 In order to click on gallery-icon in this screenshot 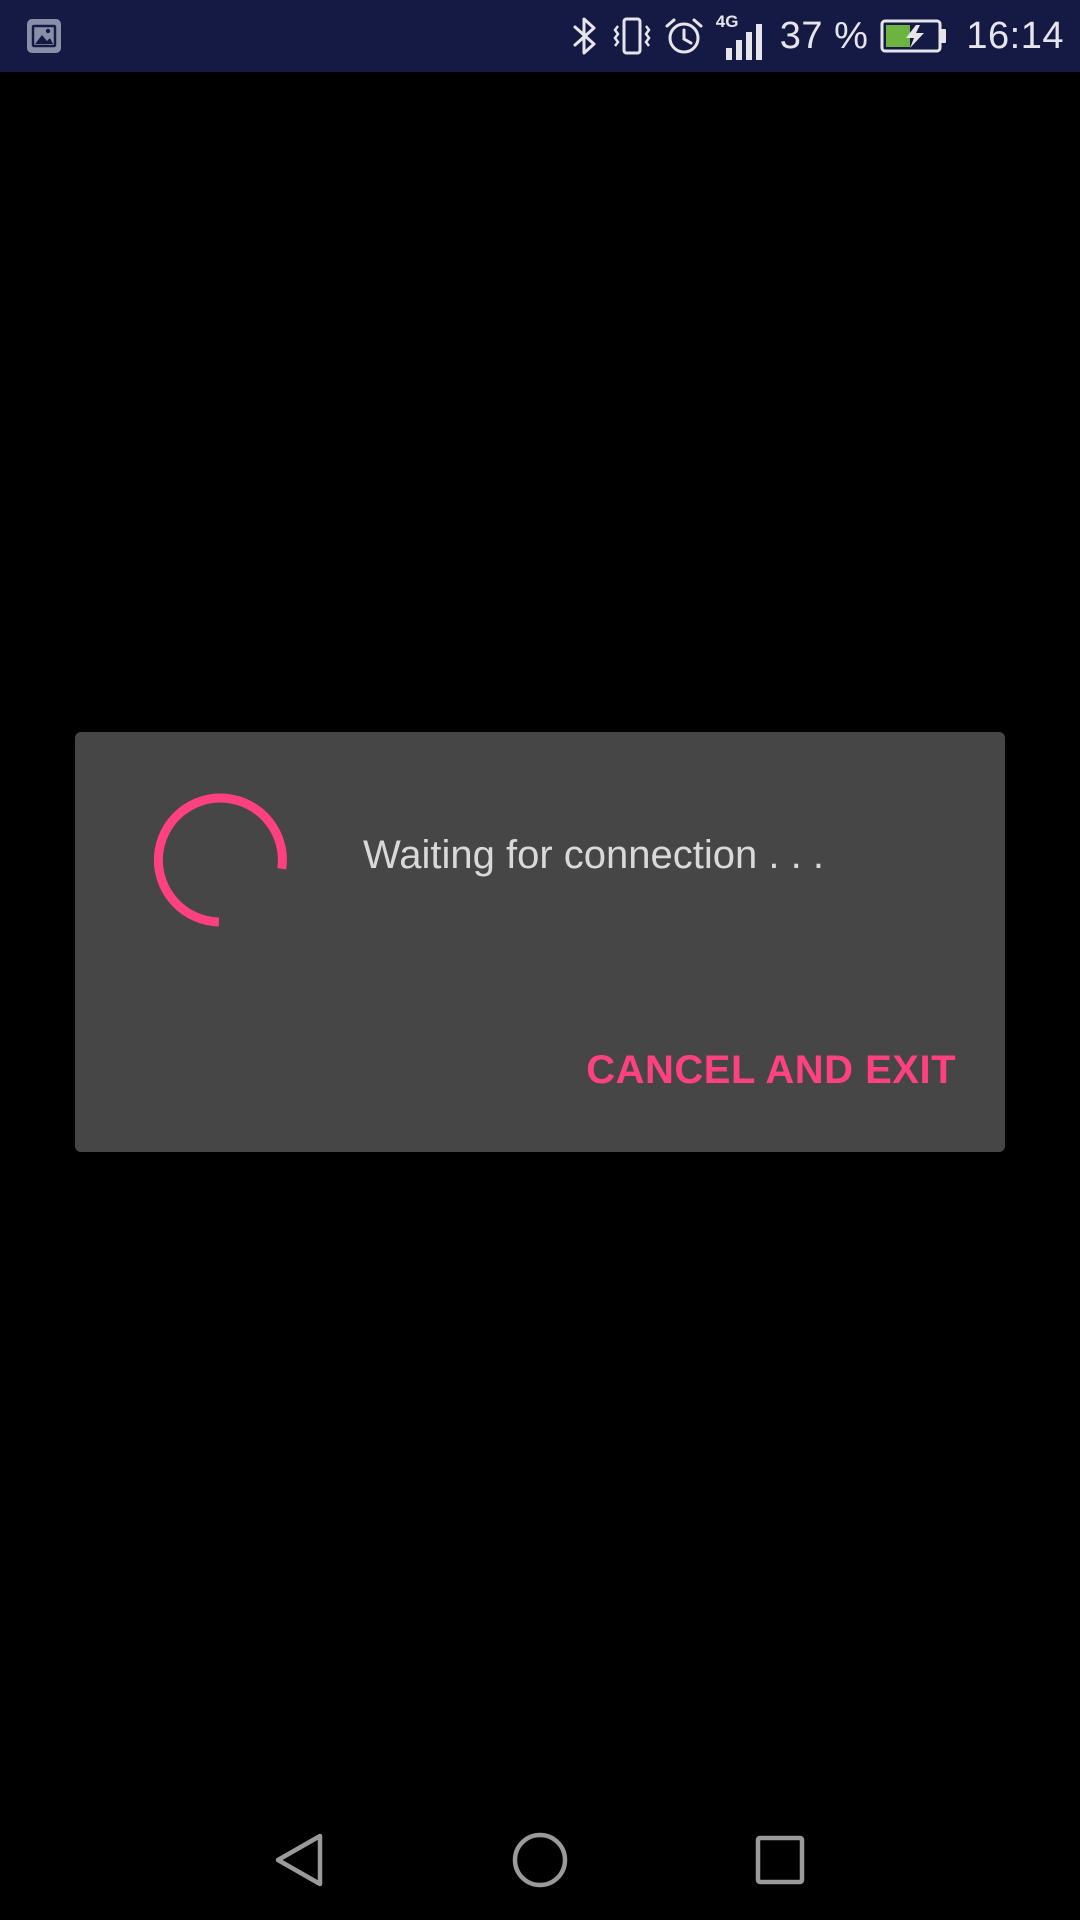, I will do `click(44, 36)`.